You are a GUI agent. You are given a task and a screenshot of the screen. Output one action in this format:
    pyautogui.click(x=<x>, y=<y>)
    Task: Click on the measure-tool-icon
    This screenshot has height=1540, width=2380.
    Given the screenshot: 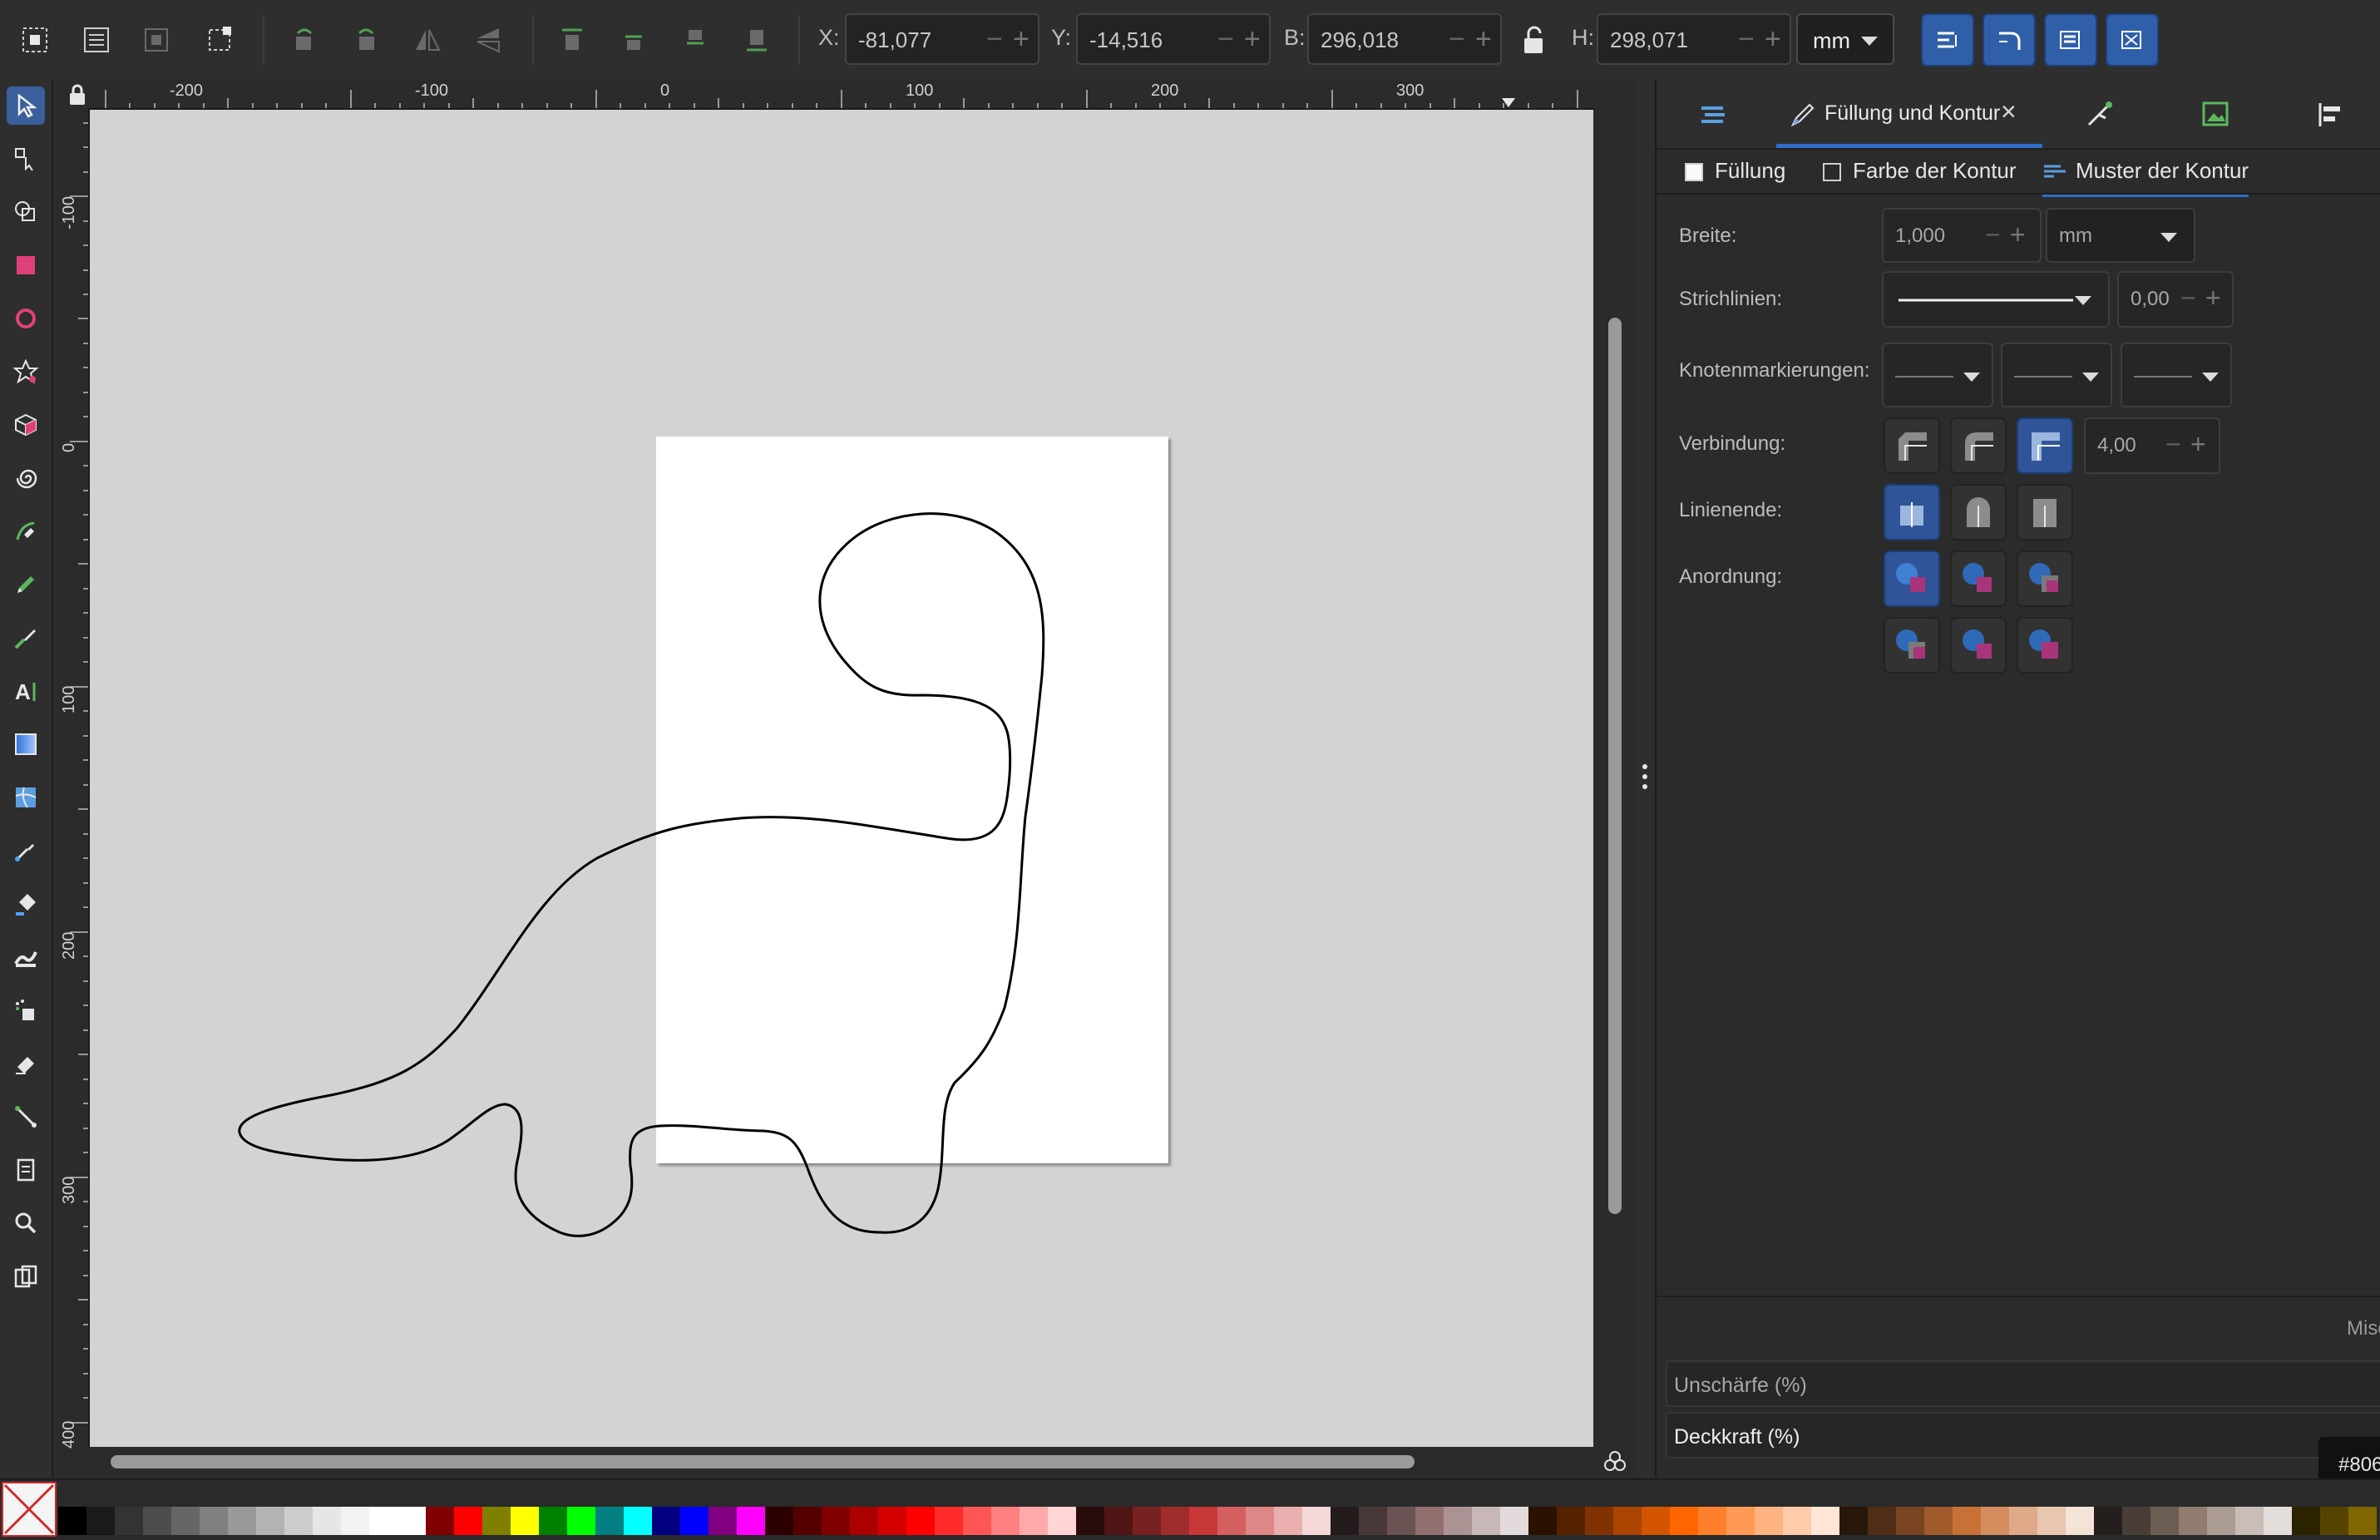 What is the action you would take?
    pyautogui.click(x=26, y=1276)
    